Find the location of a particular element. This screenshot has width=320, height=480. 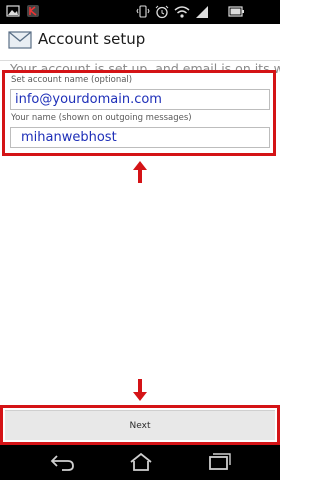

status-bar is located at coordinates (140, 12).